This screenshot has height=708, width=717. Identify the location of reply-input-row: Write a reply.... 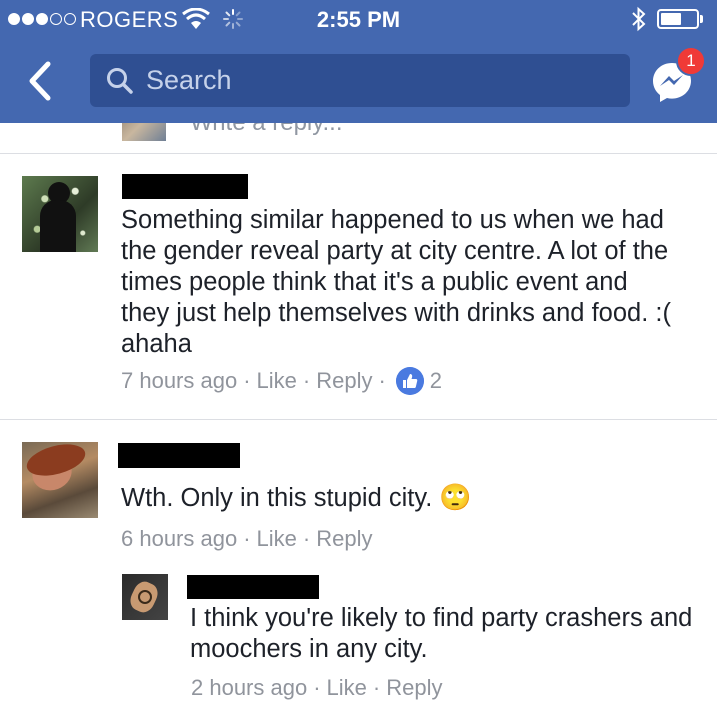
(358, 138).